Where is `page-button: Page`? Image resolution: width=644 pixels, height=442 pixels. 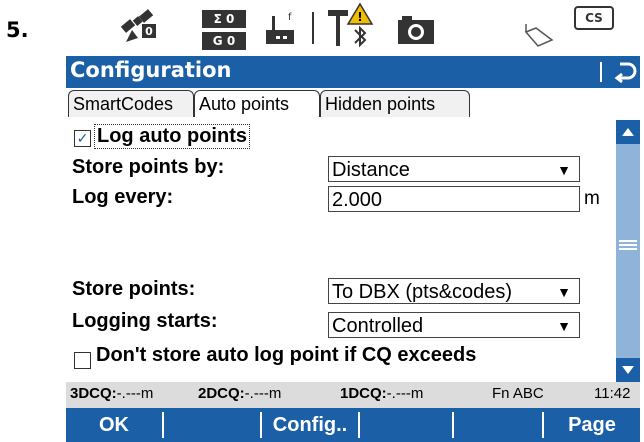 page-button: Page is located at coordinates (592, 425).